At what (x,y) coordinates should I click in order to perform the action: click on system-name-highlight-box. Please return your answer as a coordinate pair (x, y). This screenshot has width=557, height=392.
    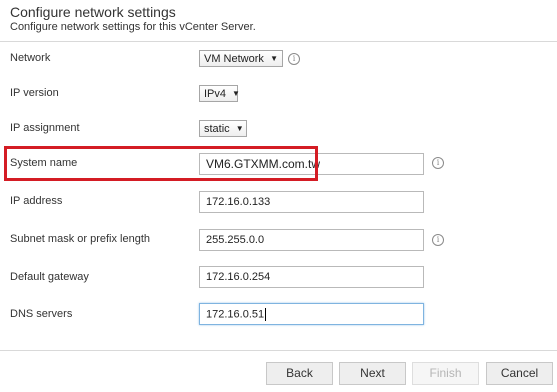
    Looking at the image, I should click on (161, 163).